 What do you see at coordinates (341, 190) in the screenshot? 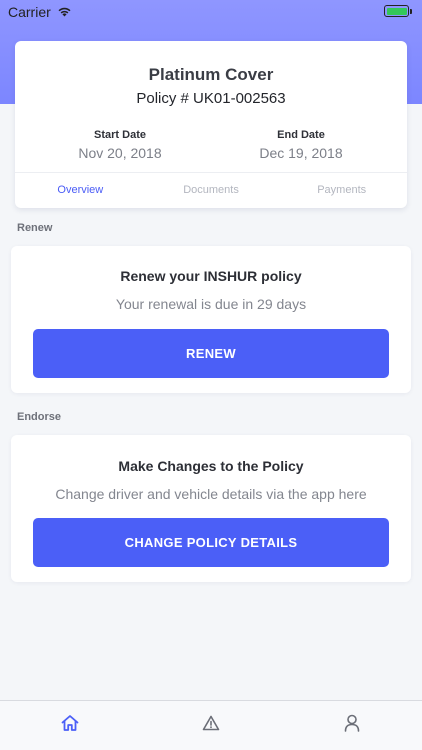
I see `tab-payments: Payments` at bounding box center [341, 190].